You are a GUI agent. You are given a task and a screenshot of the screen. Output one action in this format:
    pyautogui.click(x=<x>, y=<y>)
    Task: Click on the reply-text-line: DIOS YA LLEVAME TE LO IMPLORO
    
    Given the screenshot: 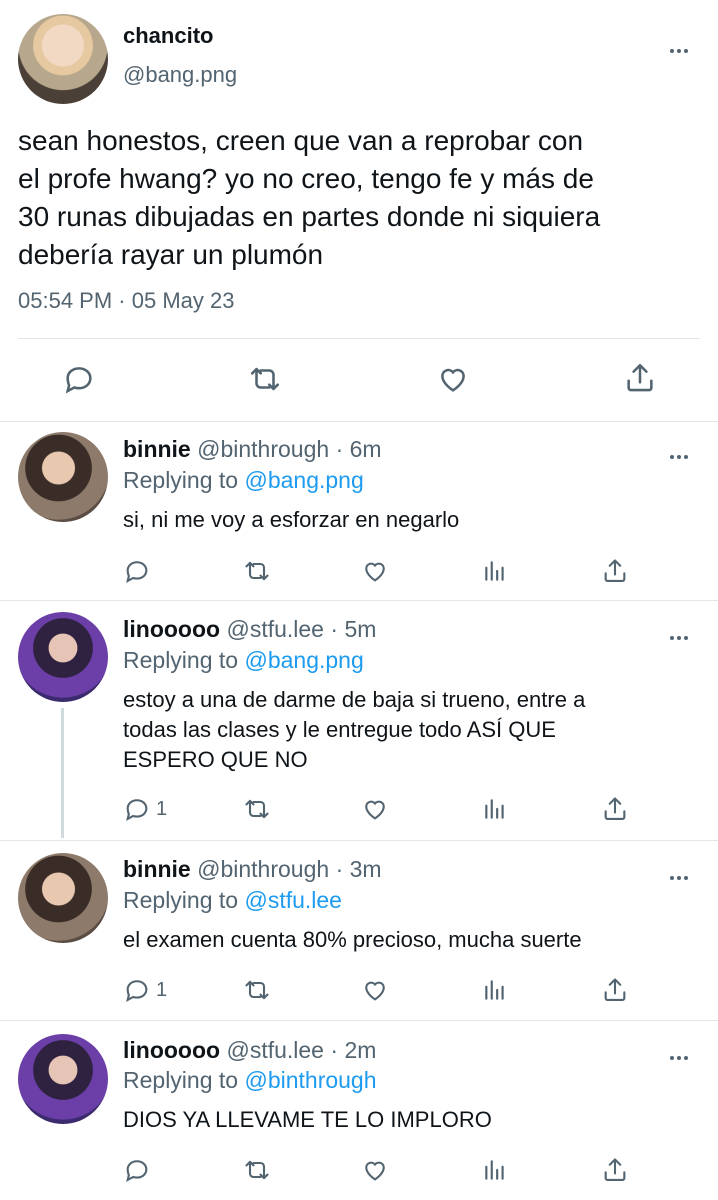 What is the action you would take?
    pyautogui.click(x=307, y=1119)
    